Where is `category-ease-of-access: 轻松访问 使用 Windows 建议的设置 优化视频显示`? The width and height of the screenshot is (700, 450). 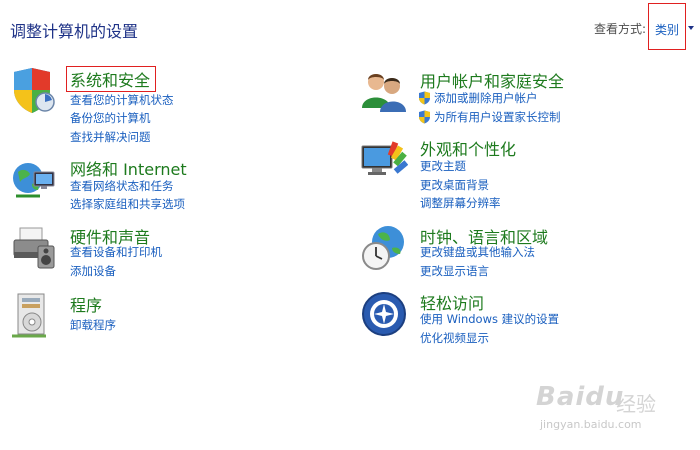
category-ease-of-access: 轻松访问 使用 Windows 建议的设置 优化视频显示 is located at coordinates (525, 320).